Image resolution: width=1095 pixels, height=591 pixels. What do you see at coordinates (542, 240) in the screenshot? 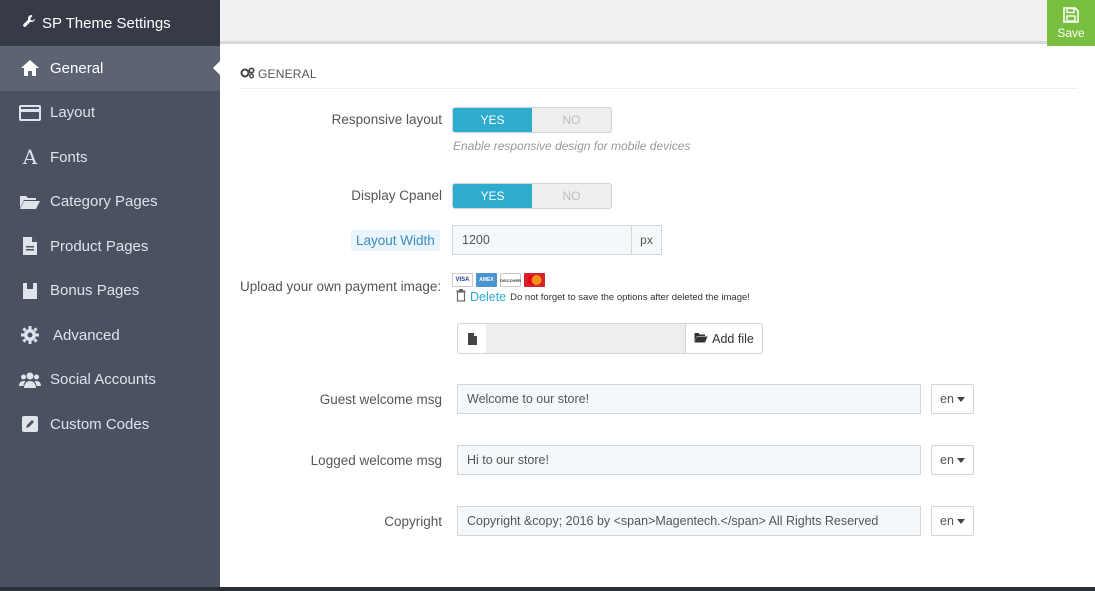
I see `layout-width-input: 1200` at bounding box center [542, 240].